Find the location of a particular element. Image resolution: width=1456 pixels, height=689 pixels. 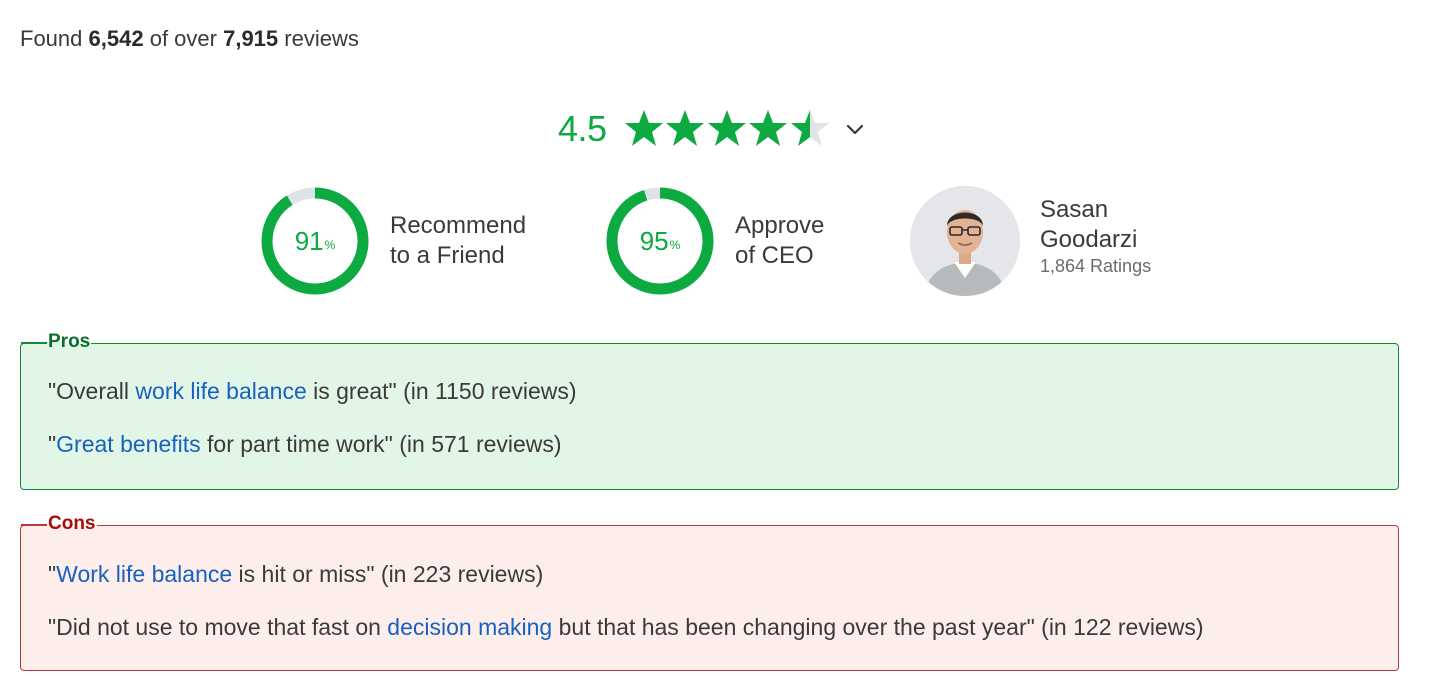

topic-link: work life balance is located at coordinates (220, 391).